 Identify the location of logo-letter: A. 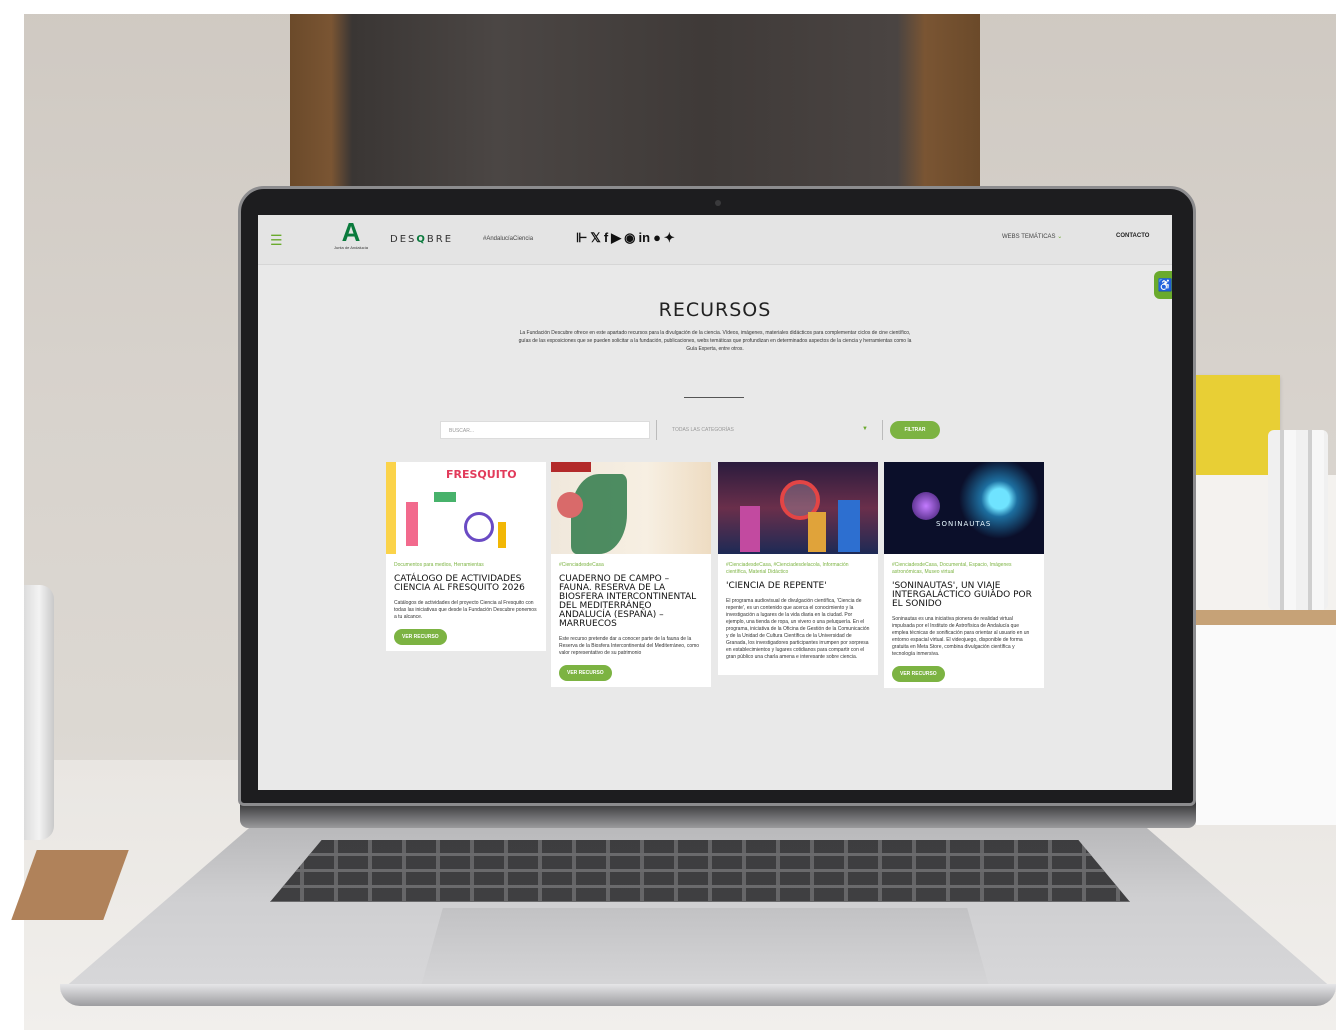
(351, 232).